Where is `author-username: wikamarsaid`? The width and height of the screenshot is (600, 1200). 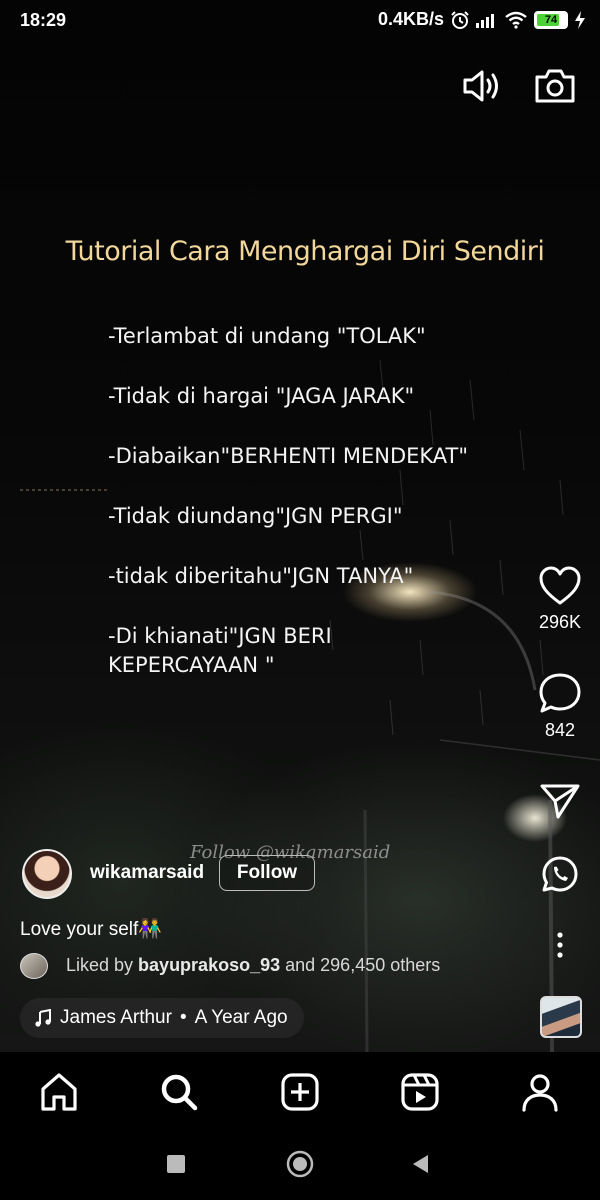
author-username: wikamarsaid is located at coordinates (147, 873).